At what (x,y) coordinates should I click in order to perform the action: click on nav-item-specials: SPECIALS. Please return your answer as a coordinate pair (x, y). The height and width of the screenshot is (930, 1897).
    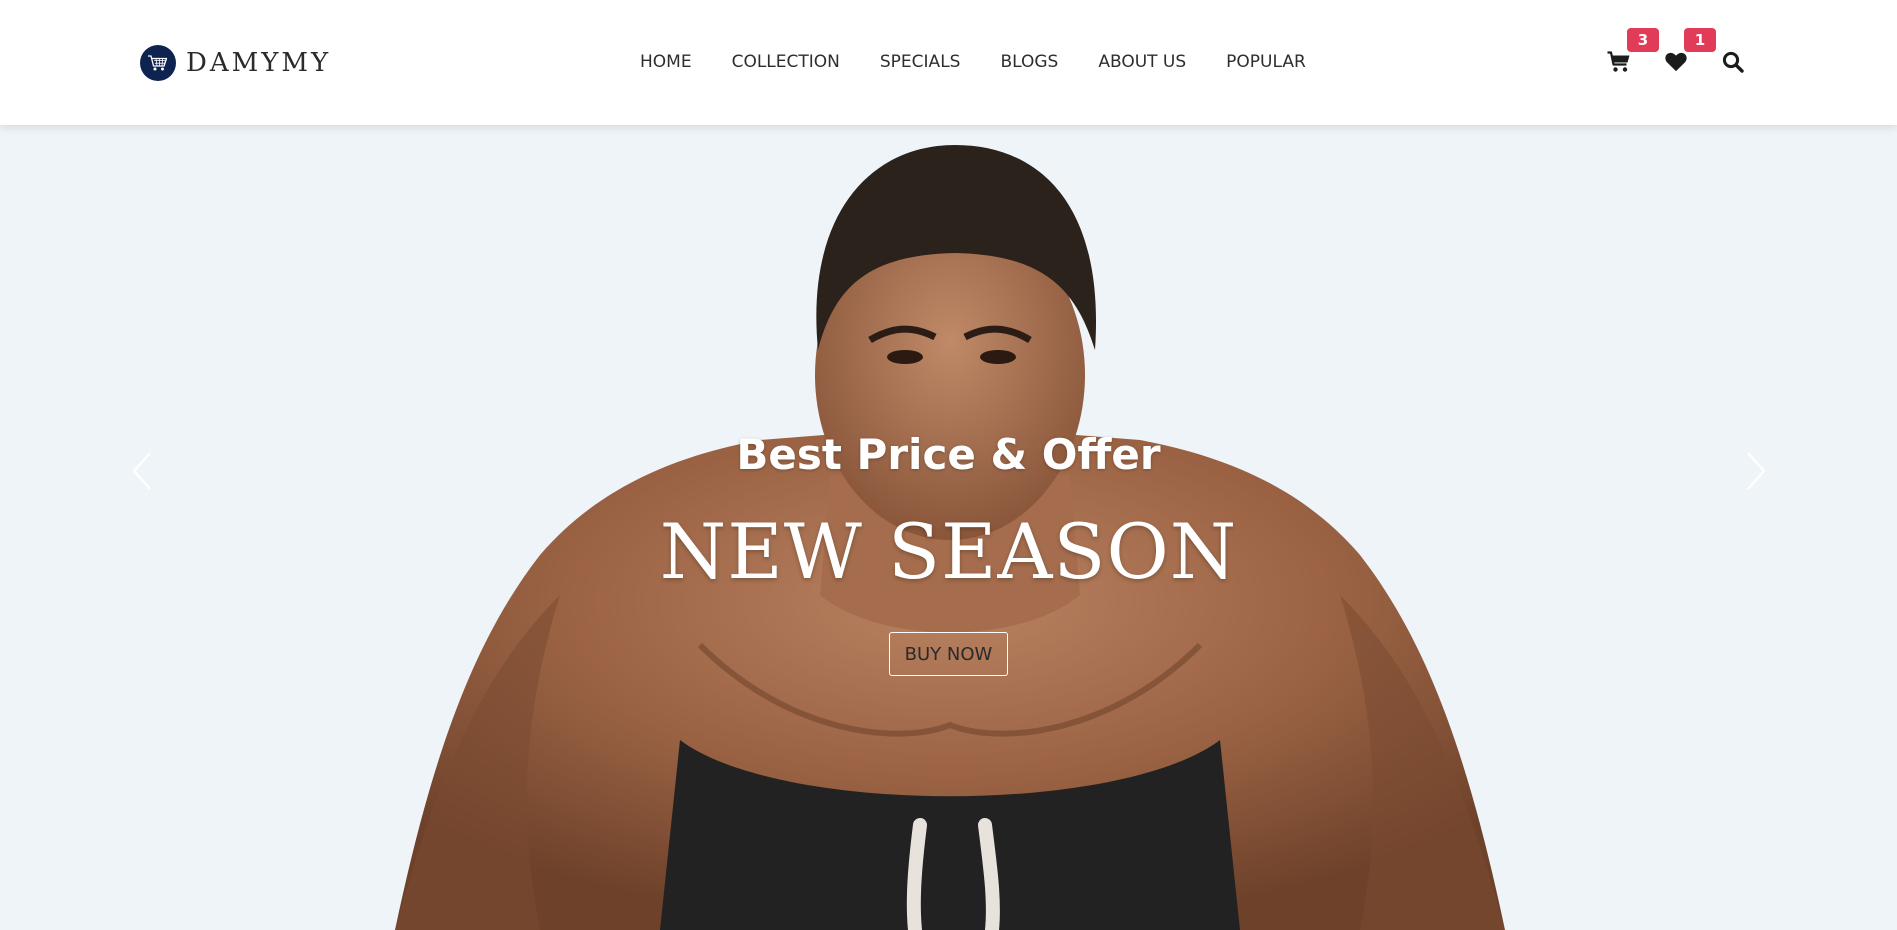
    Looking at the image, I should click on (920, 62).